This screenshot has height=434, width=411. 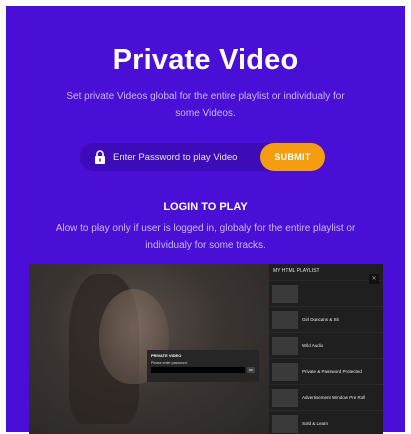 I want to click on password-dialog: PRIVATE VIDEO Please enter password: OK, so click(x=203, y=366).